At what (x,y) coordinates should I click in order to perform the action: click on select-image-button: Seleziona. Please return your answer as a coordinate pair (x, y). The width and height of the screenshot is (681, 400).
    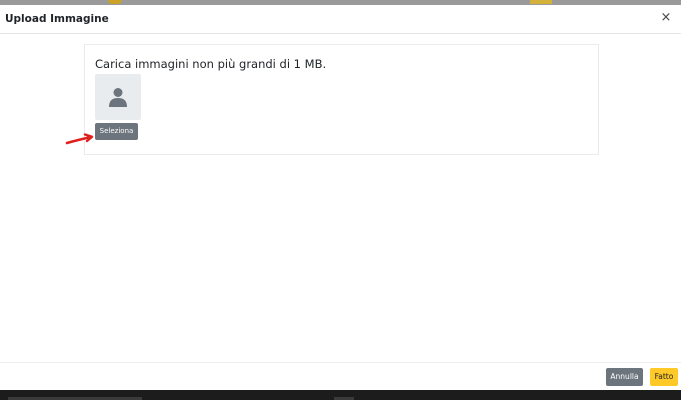
    Looking at the image, I should click on (116, 131).